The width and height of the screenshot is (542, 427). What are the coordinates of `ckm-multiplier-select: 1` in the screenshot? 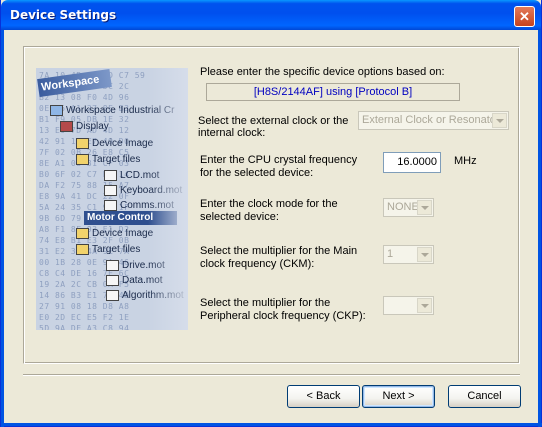 It's located at (408, 254).